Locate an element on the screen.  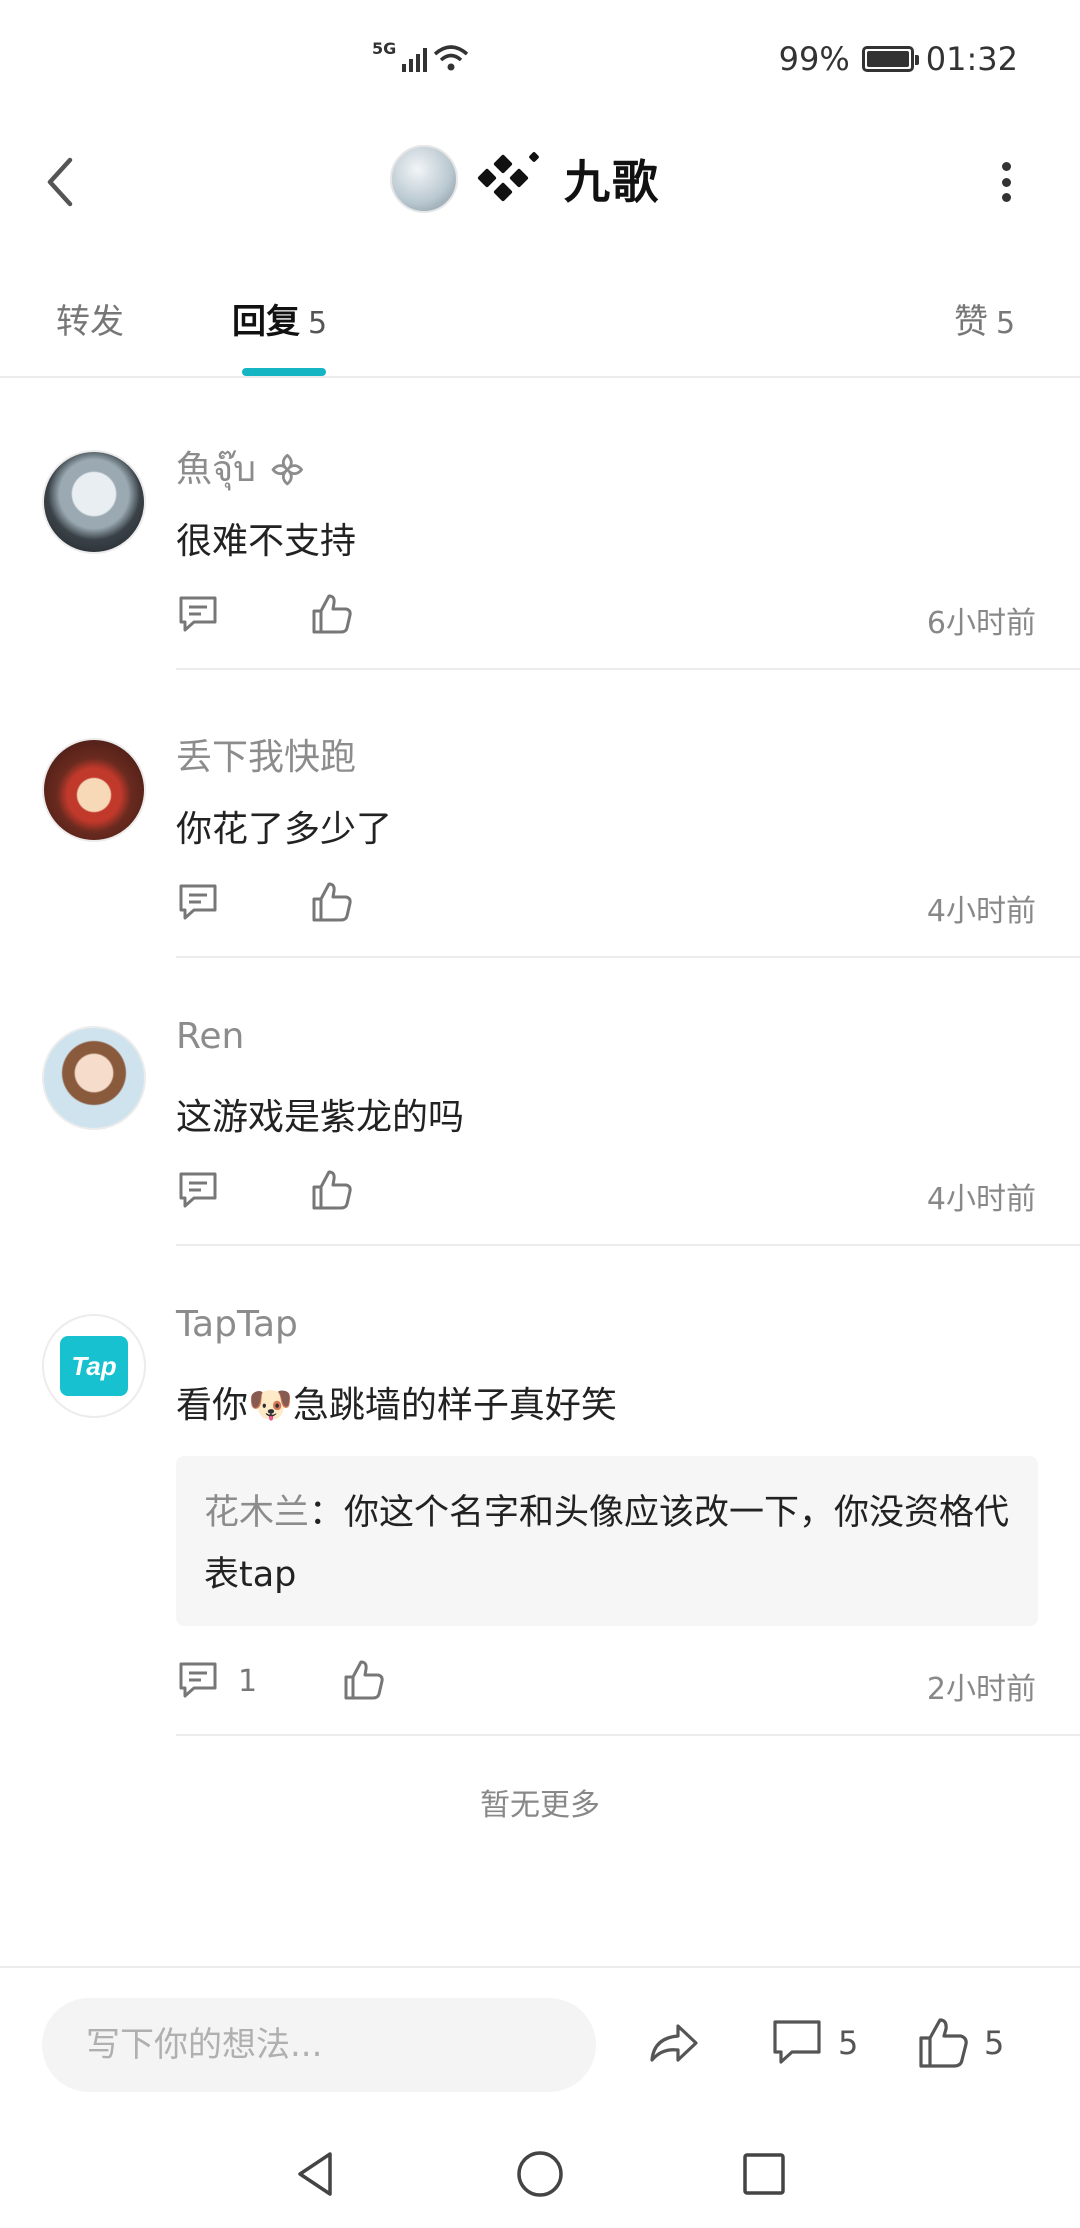
comment-text-part: 看你 is located at coordinates (212, 1405).